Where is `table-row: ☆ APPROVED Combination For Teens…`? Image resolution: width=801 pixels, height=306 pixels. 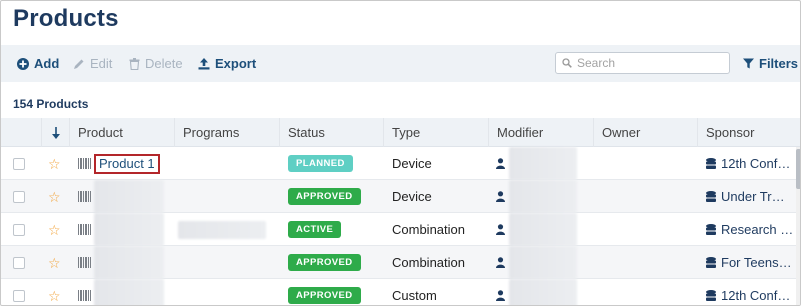
table-row: ☆ APPROVED Combination For Teens… is located at coordinates (400, 262).